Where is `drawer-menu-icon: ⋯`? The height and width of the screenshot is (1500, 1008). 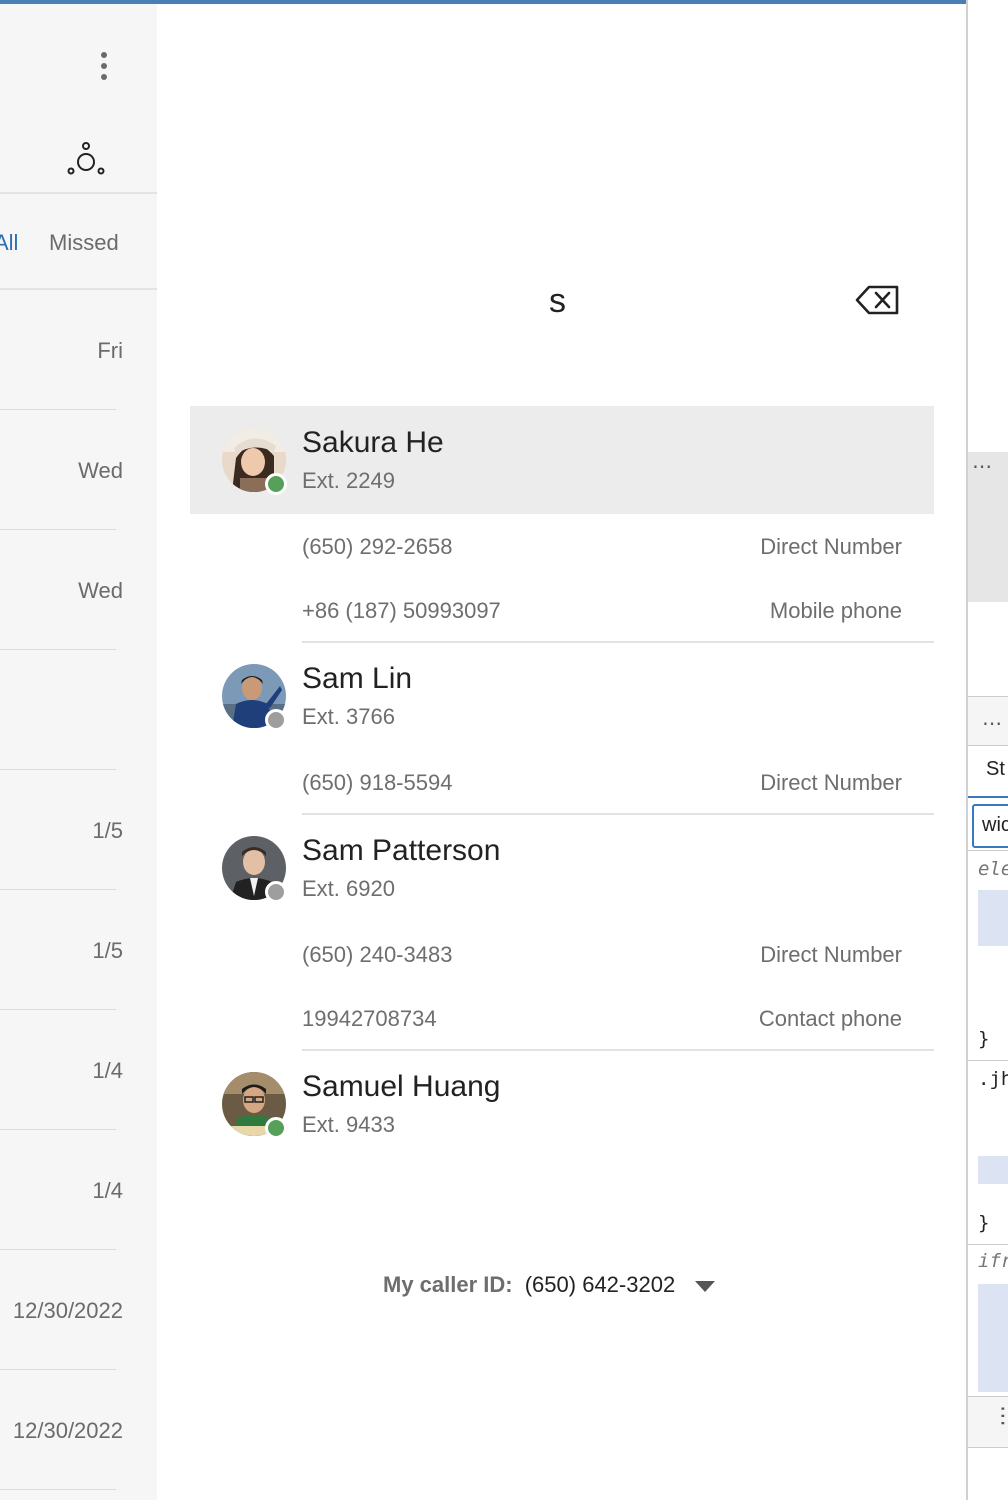
drawer-menu-icon: ⋯ is located at coordinates (999, 1416).